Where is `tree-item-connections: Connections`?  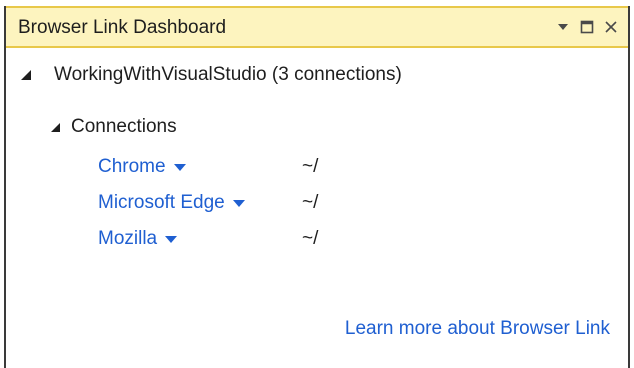
tree-item-connections: Connections is located at coordinates (113, 127).